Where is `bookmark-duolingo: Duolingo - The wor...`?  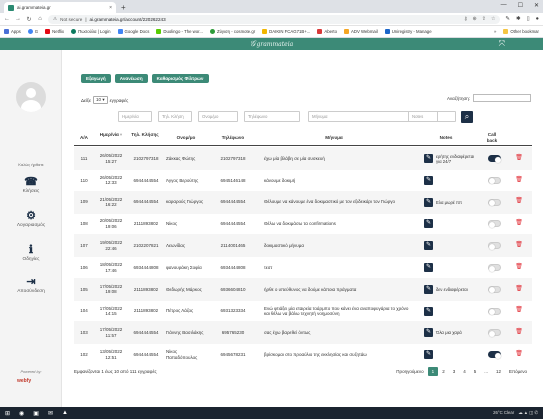 bookmark-duolingo: Duolingo - The wor... is located at coordinates (179, 31).